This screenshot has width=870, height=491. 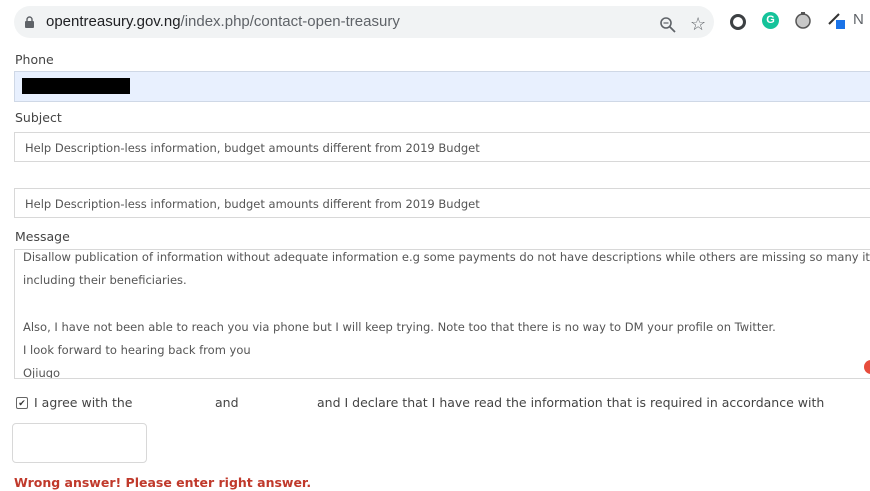 What do you see at coordinates (442, 86) in the screenshot?
I see `phone-input` at bounding box center [442, 86].